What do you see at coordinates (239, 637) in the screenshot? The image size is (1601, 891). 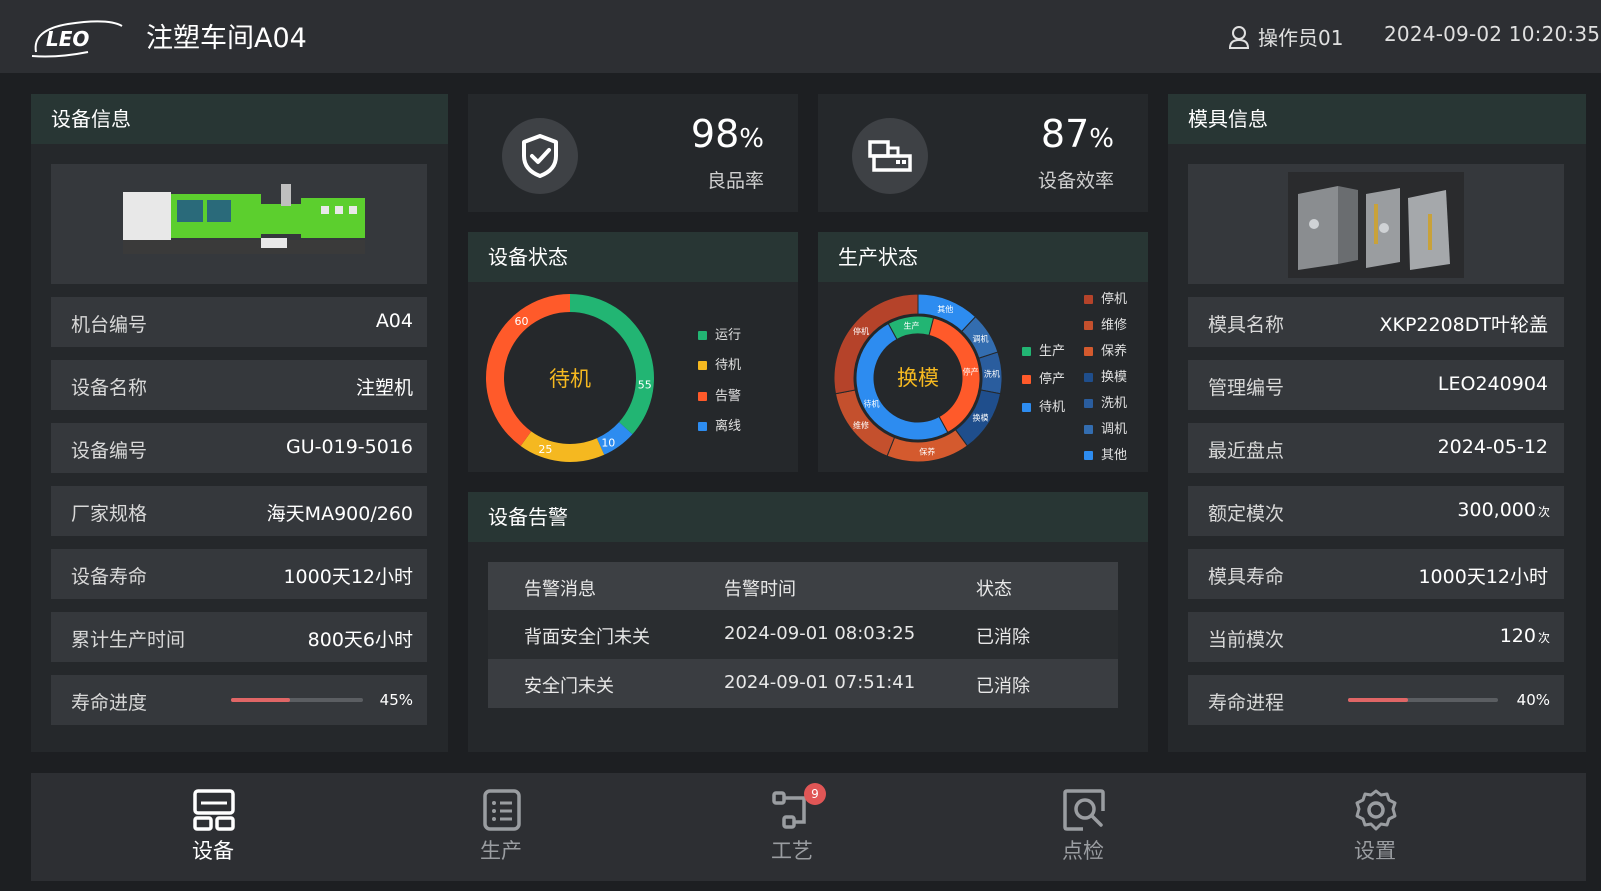 I see `device-row: 累计生产时间 800天6小时` at bounding box center [239, 637].